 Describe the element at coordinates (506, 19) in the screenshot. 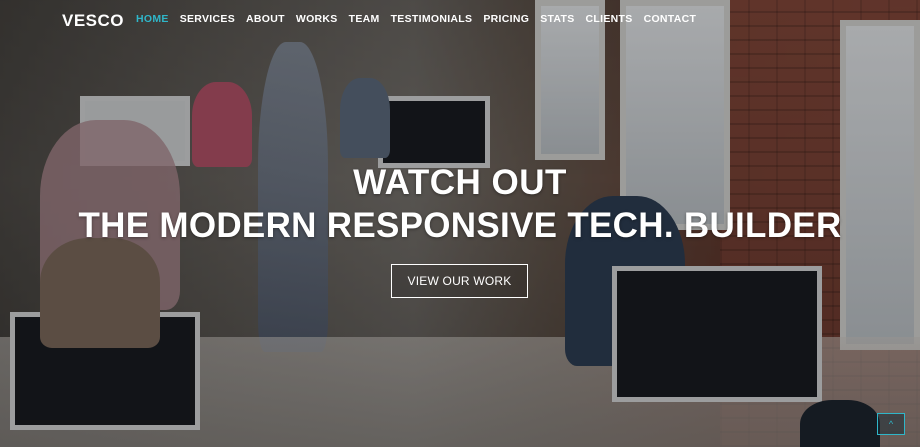

I see `nav-item-pricing: PRICING` at that location.